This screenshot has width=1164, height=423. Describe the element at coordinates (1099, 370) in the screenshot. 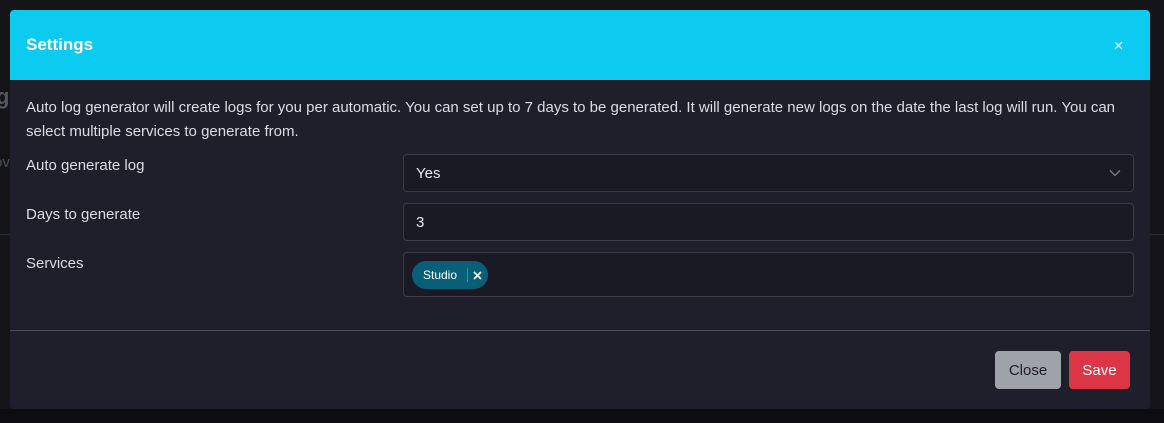

I see `save-button: Save` at that location.